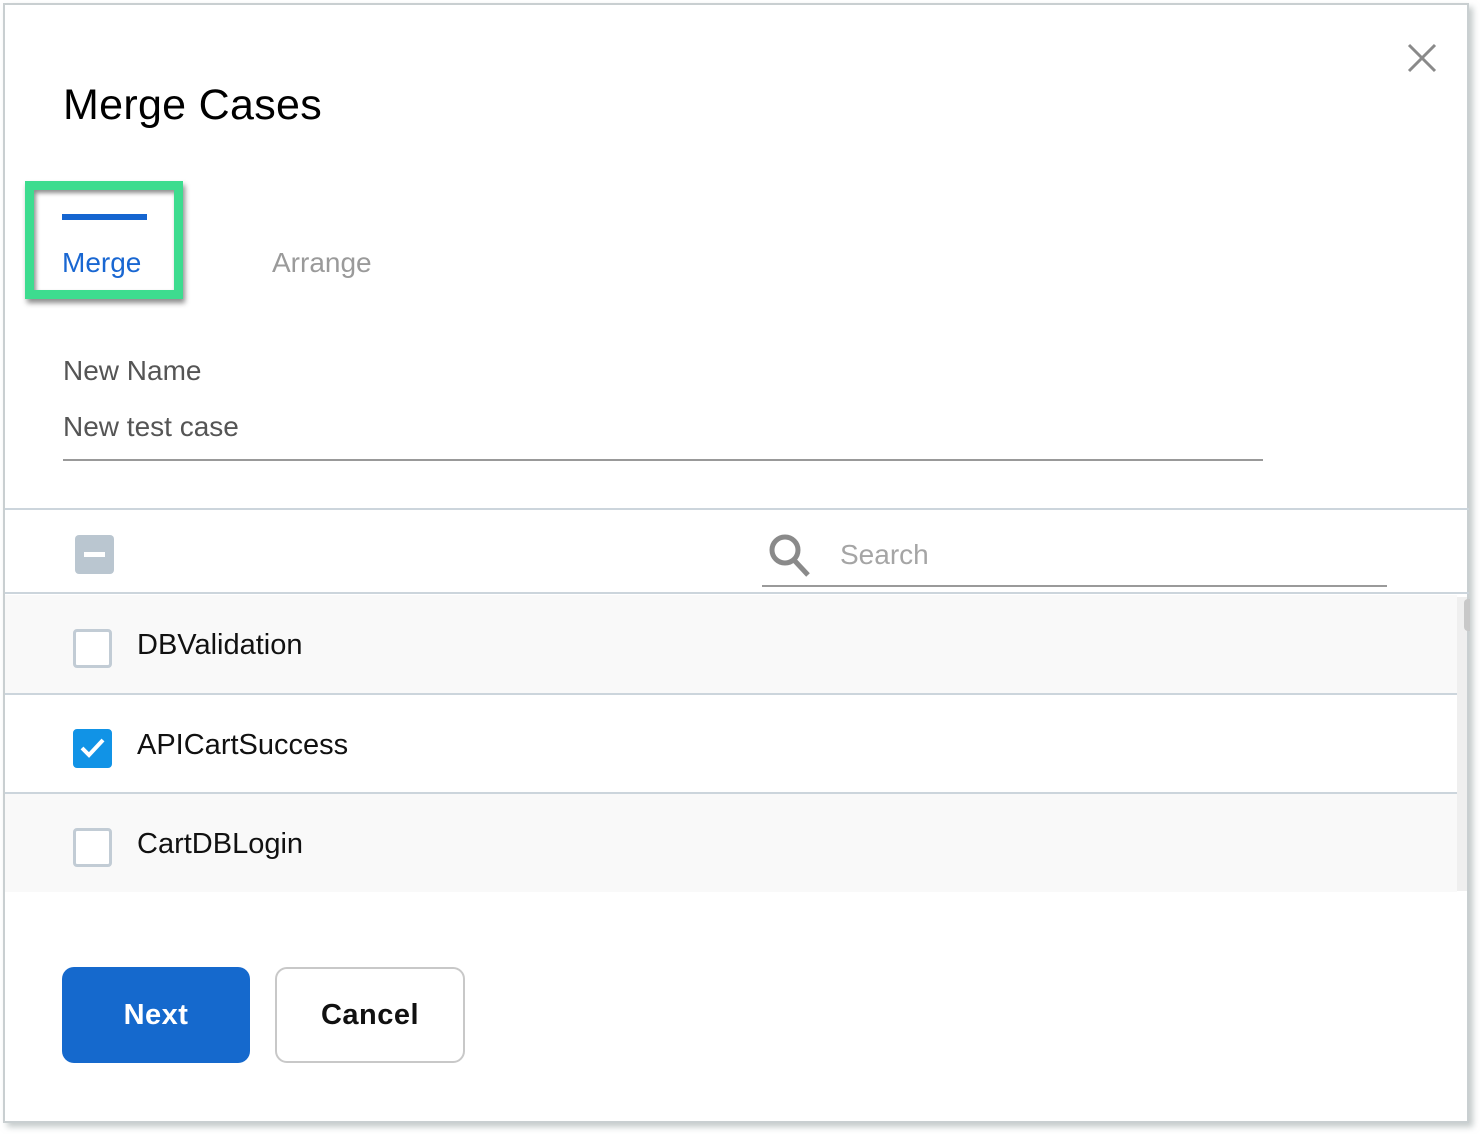 The width and height of the screenshot is (1480, 1134). Describe the element at coordinates (737, 593) in the screenshot. I see `list-header-divider` at that location.